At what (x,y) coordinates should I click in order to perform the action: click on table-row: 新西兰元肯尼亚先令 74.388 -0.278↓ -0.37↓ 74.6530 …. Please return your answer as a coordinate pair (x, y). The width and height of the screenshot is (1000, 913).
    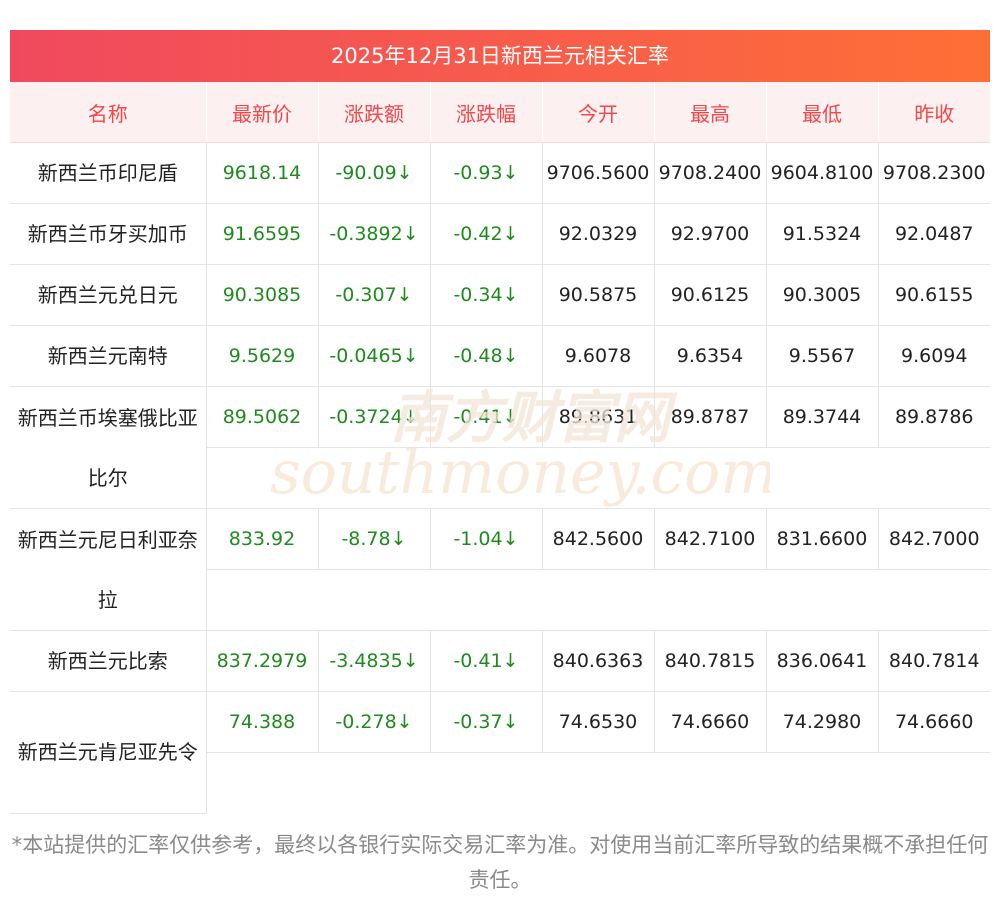
    Looking at the image, I should click on (500, 752).